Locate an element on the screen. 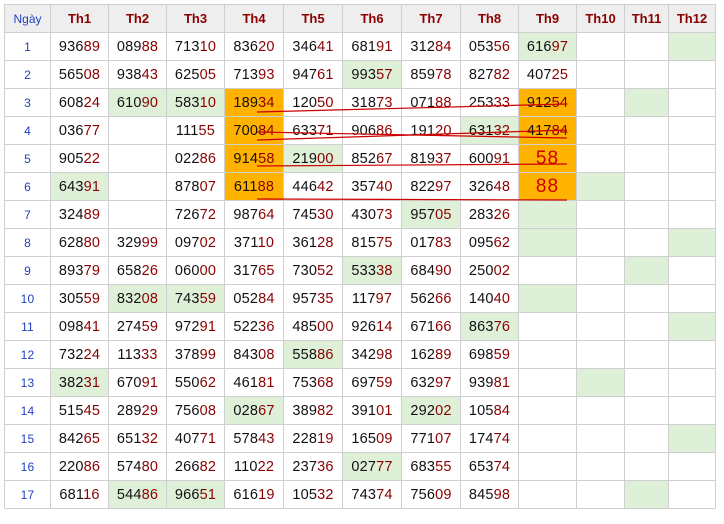  result-cell: 84308 is located at coordinates (254, 354).